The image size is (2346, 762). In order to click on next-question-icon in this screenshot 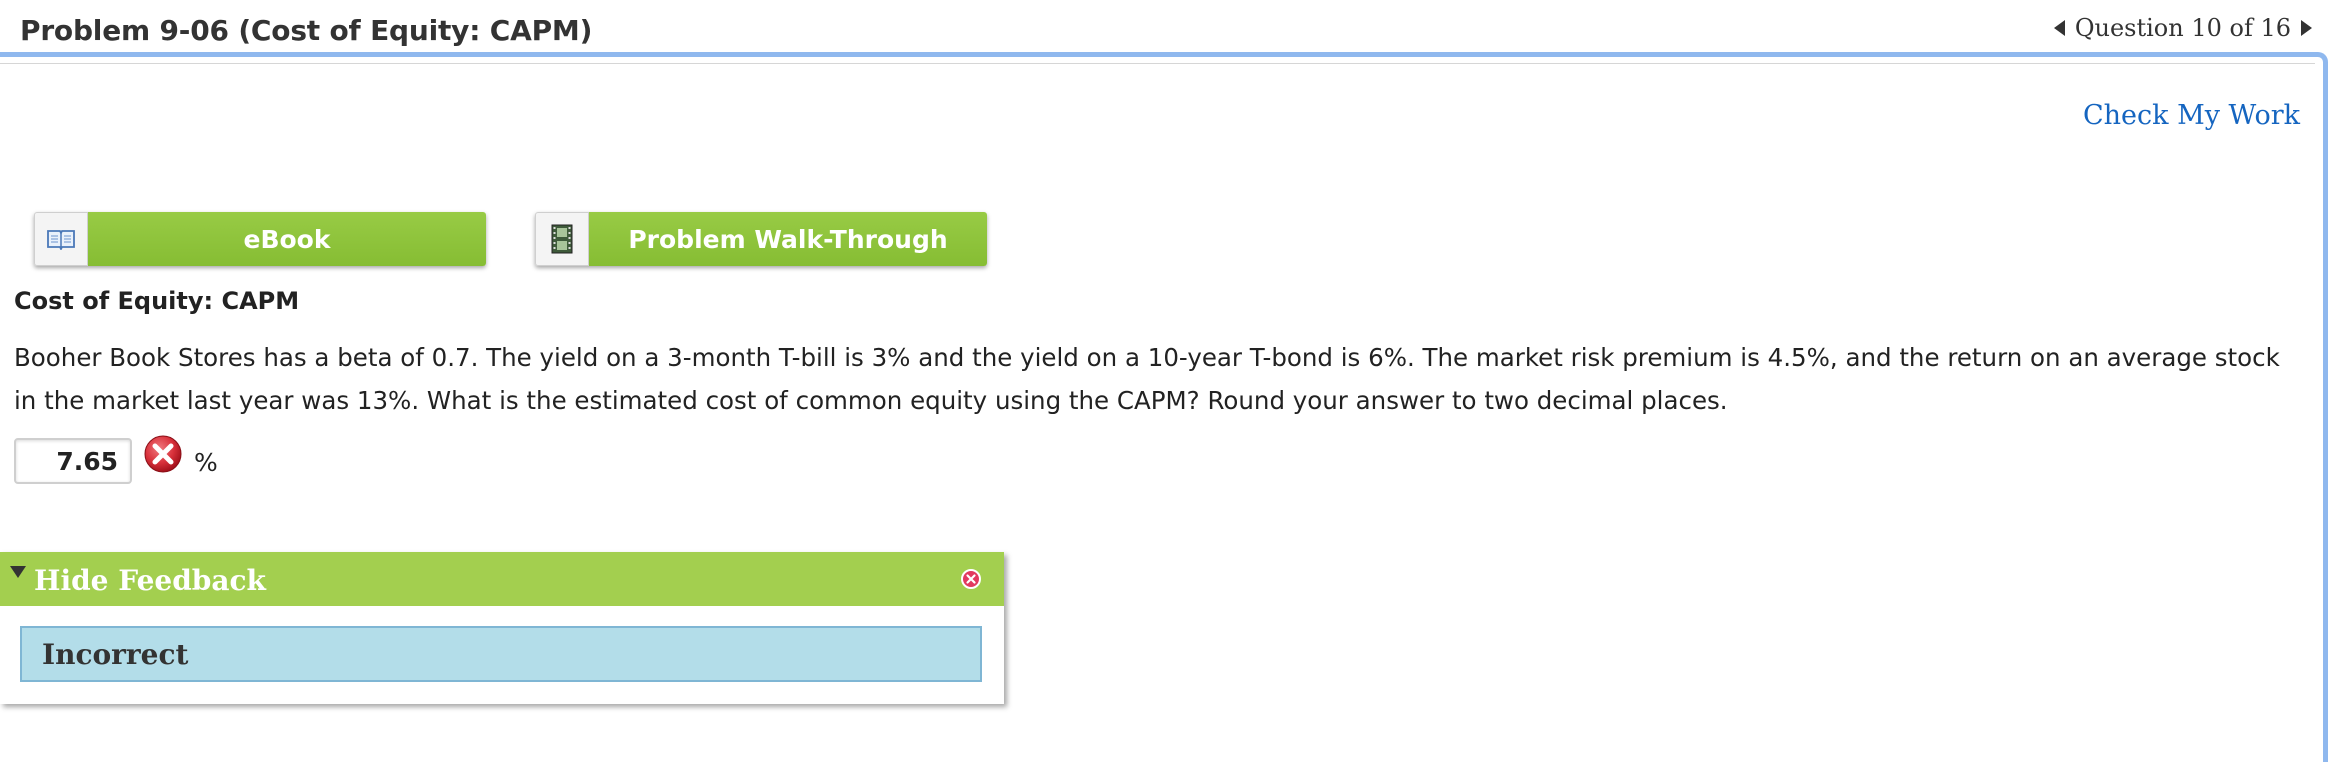, I will do `click(2306, 28)`.